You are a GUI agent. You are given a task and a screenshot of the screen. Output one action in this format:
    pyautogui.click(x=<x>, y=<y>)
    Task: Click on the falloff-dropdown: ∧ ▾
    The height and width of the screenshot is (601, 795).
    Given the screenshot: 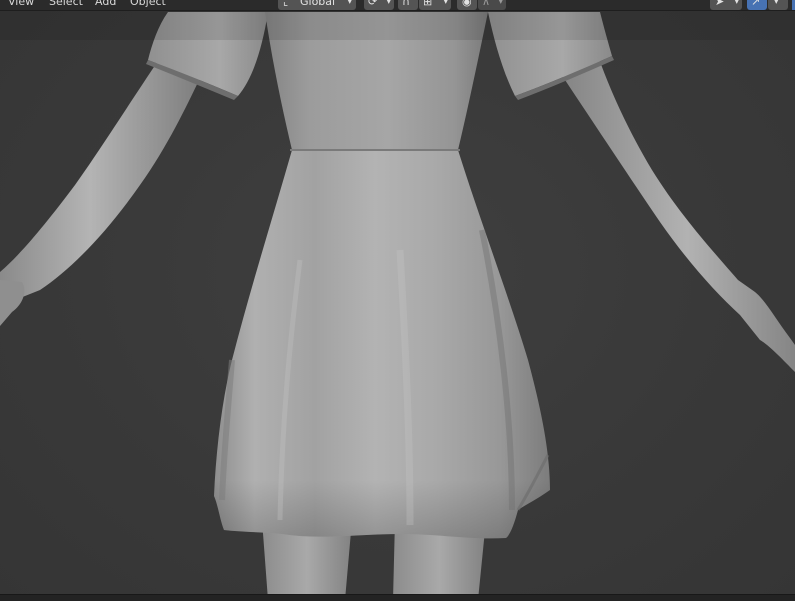 What is the action you would take?
    pyautogui.click(x=492, y=5)
    